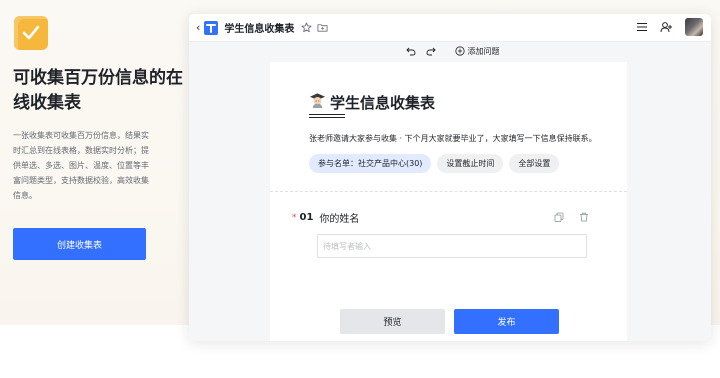  What do you see at coordinates (642, 27) in the screenshot?
I see `menu-icon` at bounding box center [642, 27].